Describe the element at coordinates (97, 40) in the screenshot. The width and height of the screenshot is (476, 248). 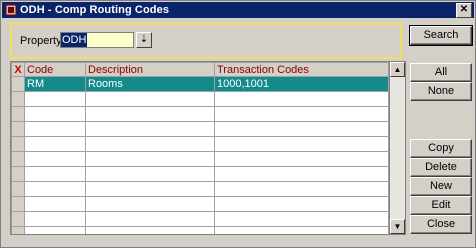
I see `property-input: ODH` at that location.